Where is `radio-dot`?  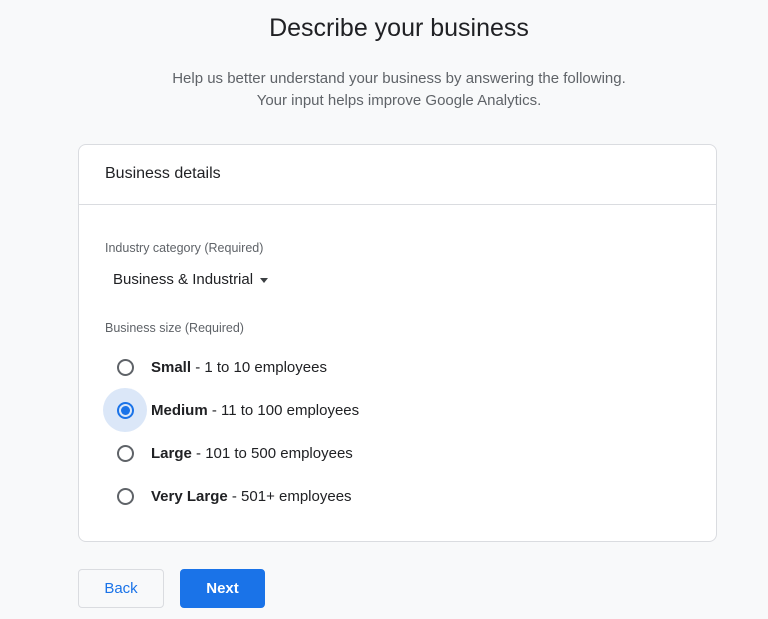
radio-dot is located at coordinates (125, 410).